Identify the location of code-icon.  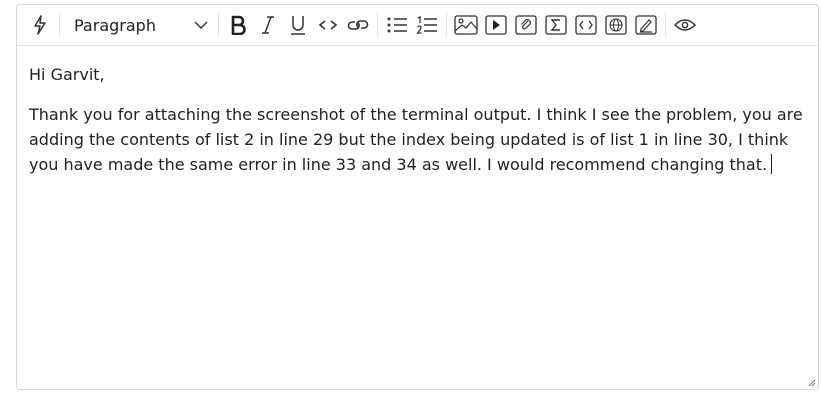
(328, 25).